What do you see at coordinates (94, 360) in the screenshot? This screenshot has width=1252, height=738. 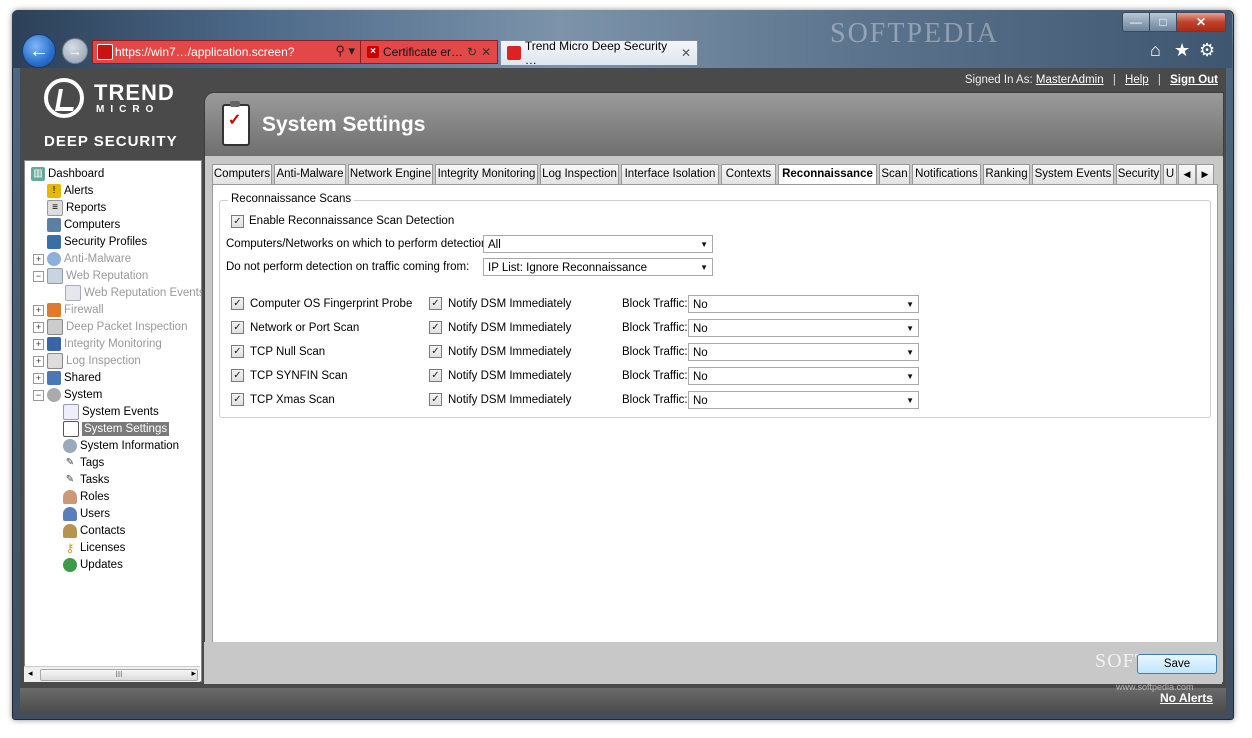 I see `tree-item-log-inspection: Log Inspection` at bounding box center [94, 360].